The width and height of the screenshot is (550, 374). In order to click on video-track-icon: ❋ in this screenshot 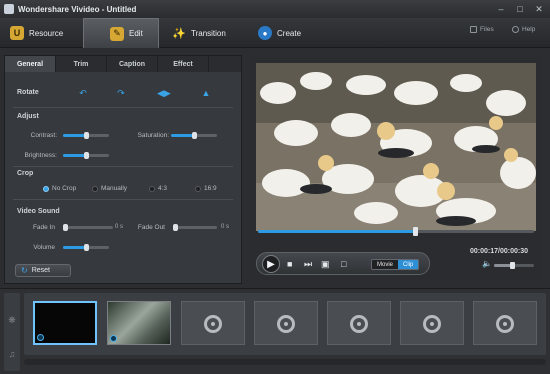, I will do `click(12, 320)`.